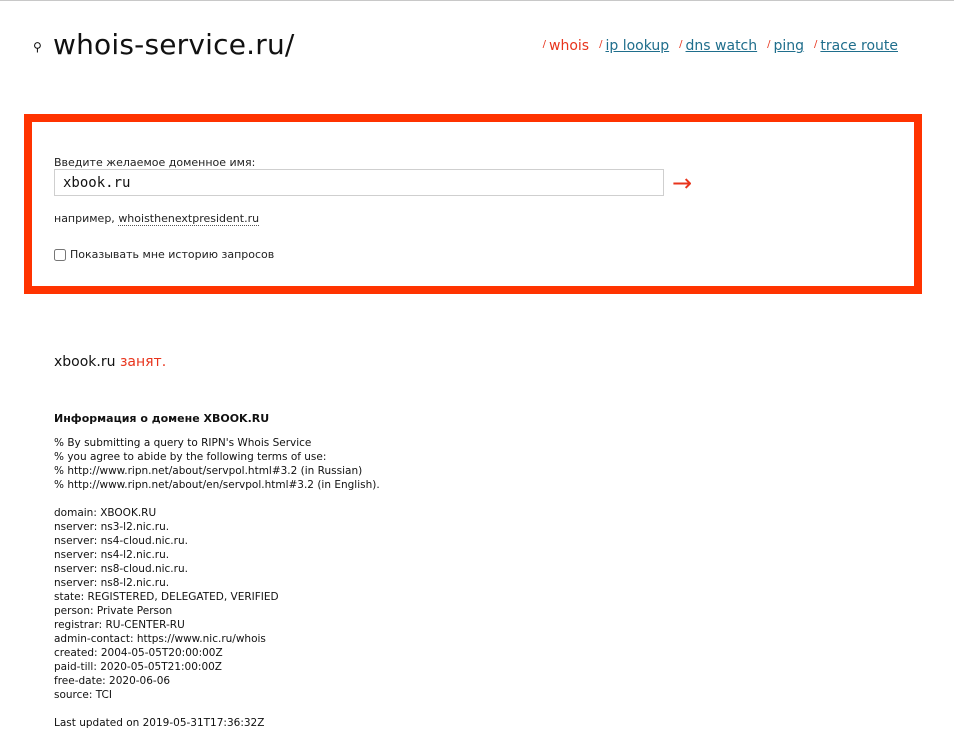  What do you see at coordinates (112, 555) in the screenshot?
I see `whois-line: nserver: ns4-l2.nic.ru.` at bounding box center [112, 555].